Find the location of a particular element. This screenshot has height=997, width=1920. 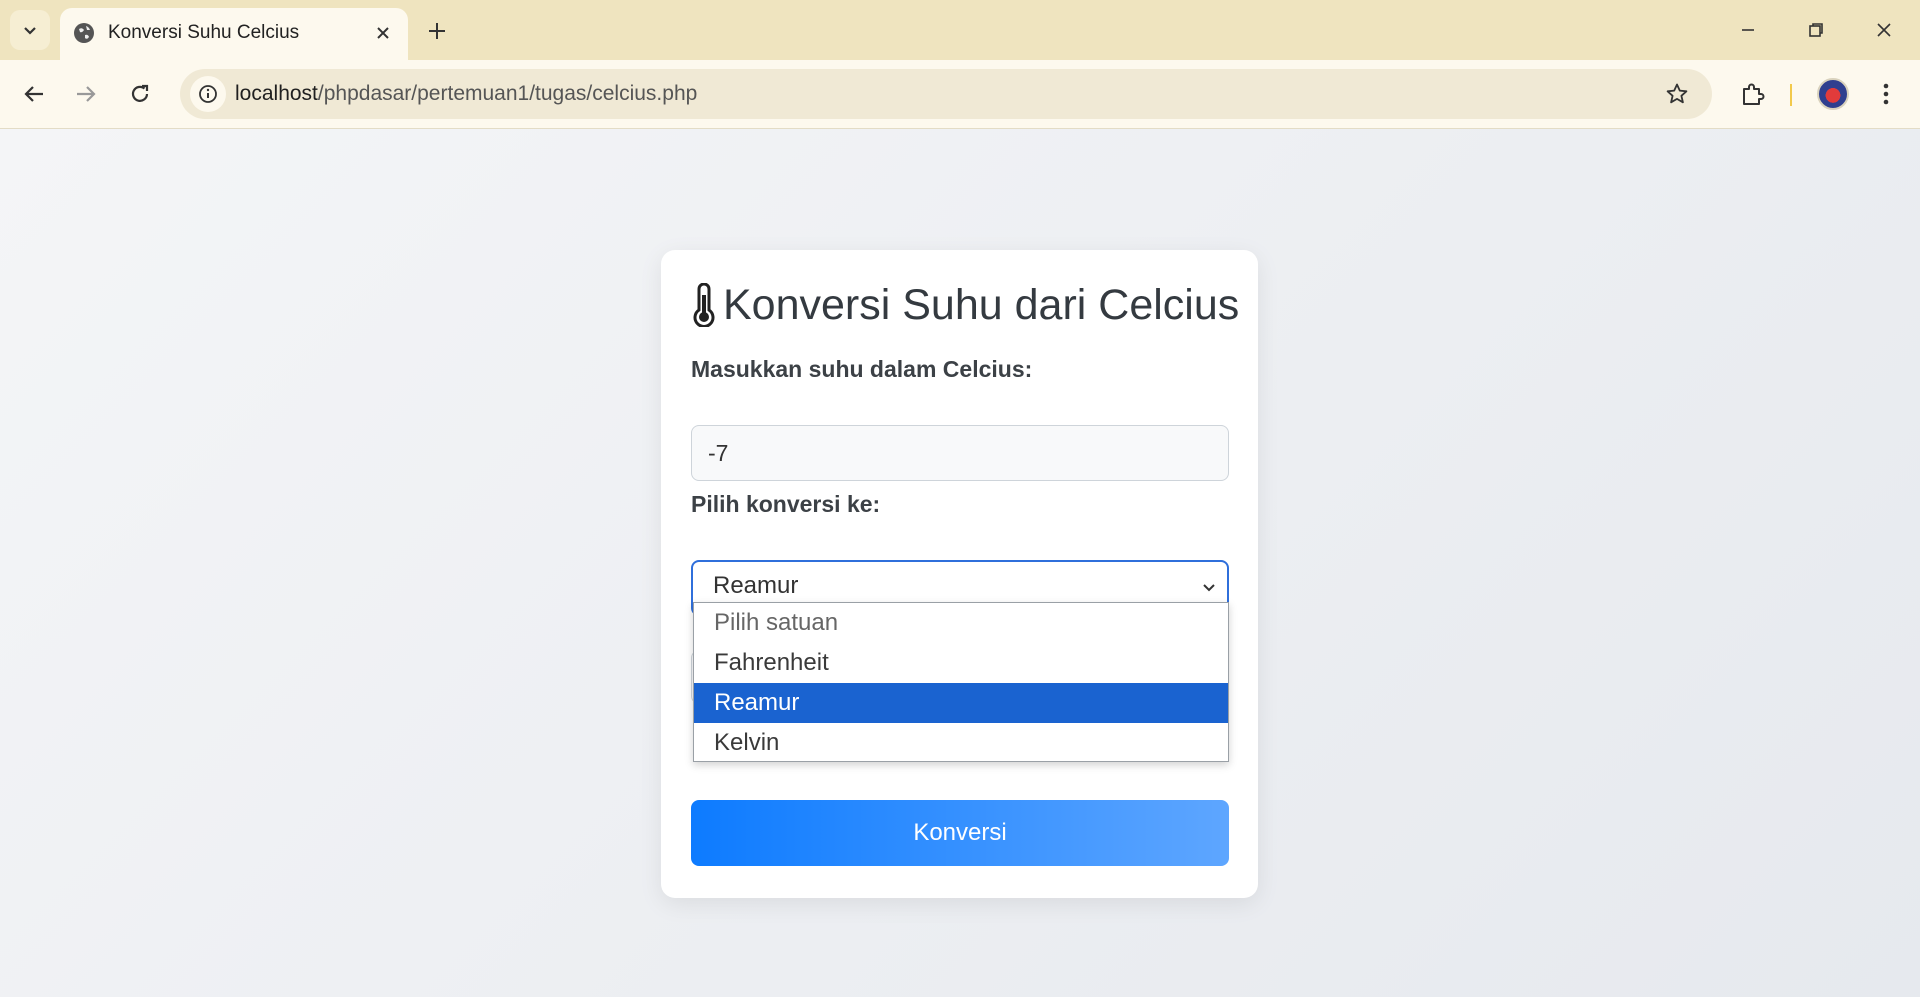

new-tab-button is located at coordinates (437, 31).